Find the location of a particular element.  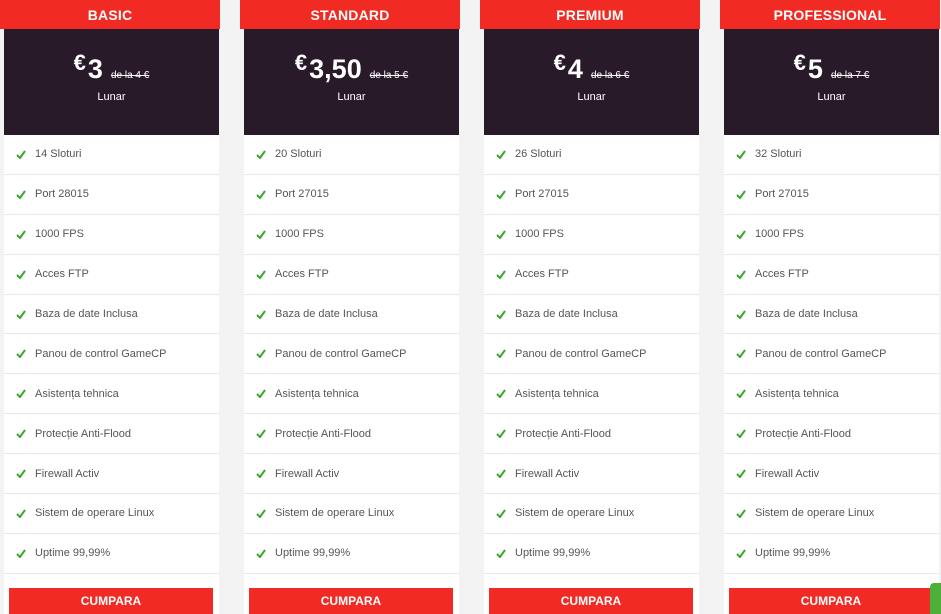

price-amount: 3 is located at coordinates (95, 69).